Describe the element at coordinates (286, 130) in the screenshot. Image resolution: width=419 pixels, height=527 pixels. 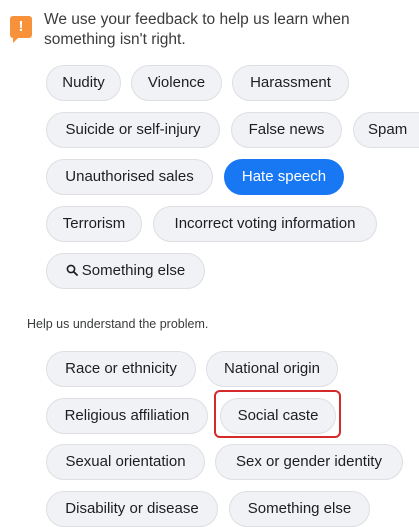
I see `category-chip-false-news: False news` at that location.